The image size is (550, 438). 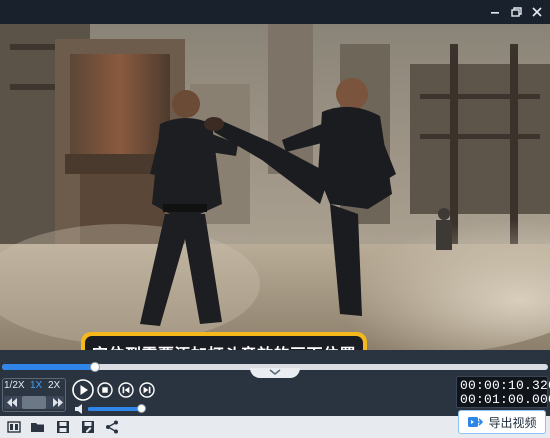 What do you see at coordinates (48, 367) in the screenshot?
I see `timeline-progress` at bounding box center [48, 367].